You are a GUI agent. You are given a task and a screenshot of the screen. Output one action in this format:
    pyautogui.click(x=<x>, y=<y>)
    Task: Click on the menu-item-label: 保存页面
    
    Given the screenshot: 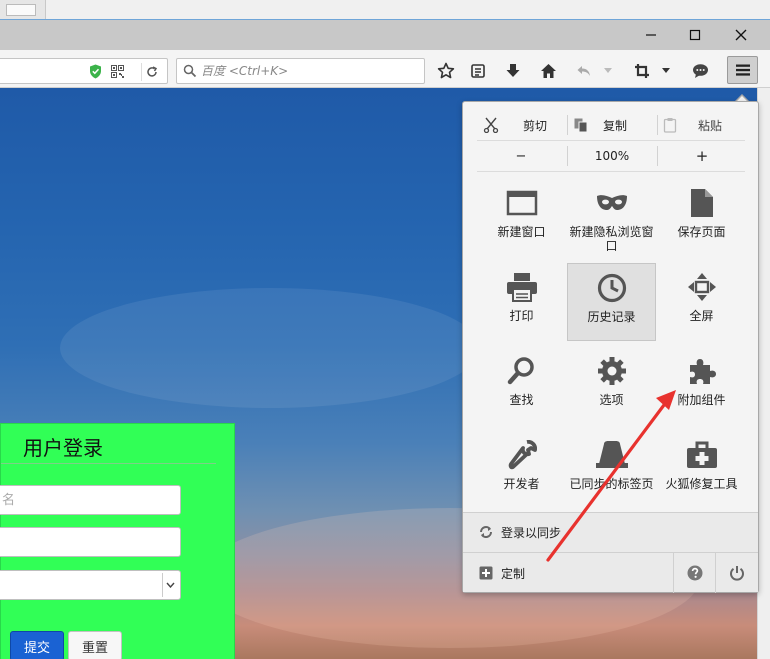 What is the action you would take?
    pyautogui.click(x=701, y=232)
    